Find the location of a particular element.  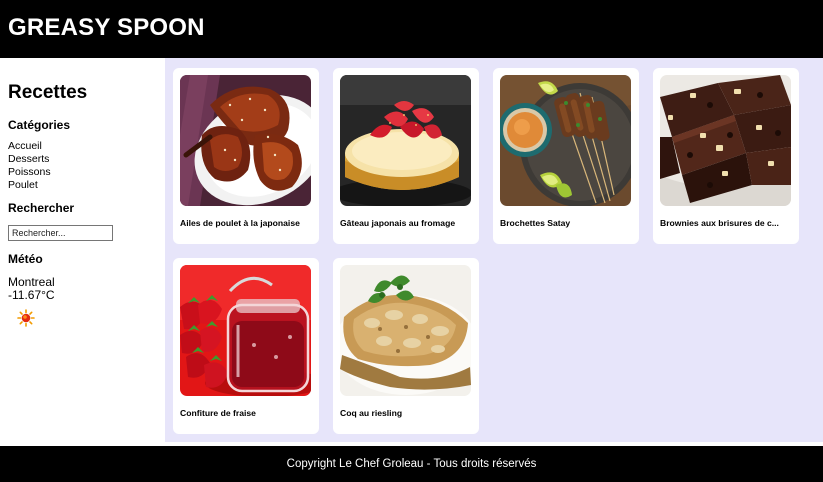

recipe-title: Coq au riesling is located at coordinates (407, 413).